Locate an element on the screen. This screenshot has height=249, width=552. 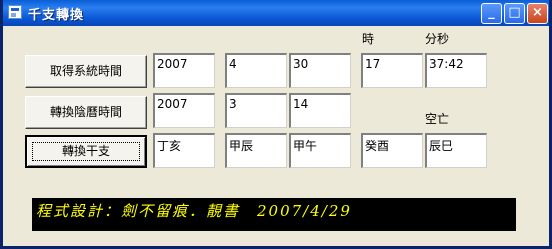
maximize-icon: □ is located at coordinates (514, 12).